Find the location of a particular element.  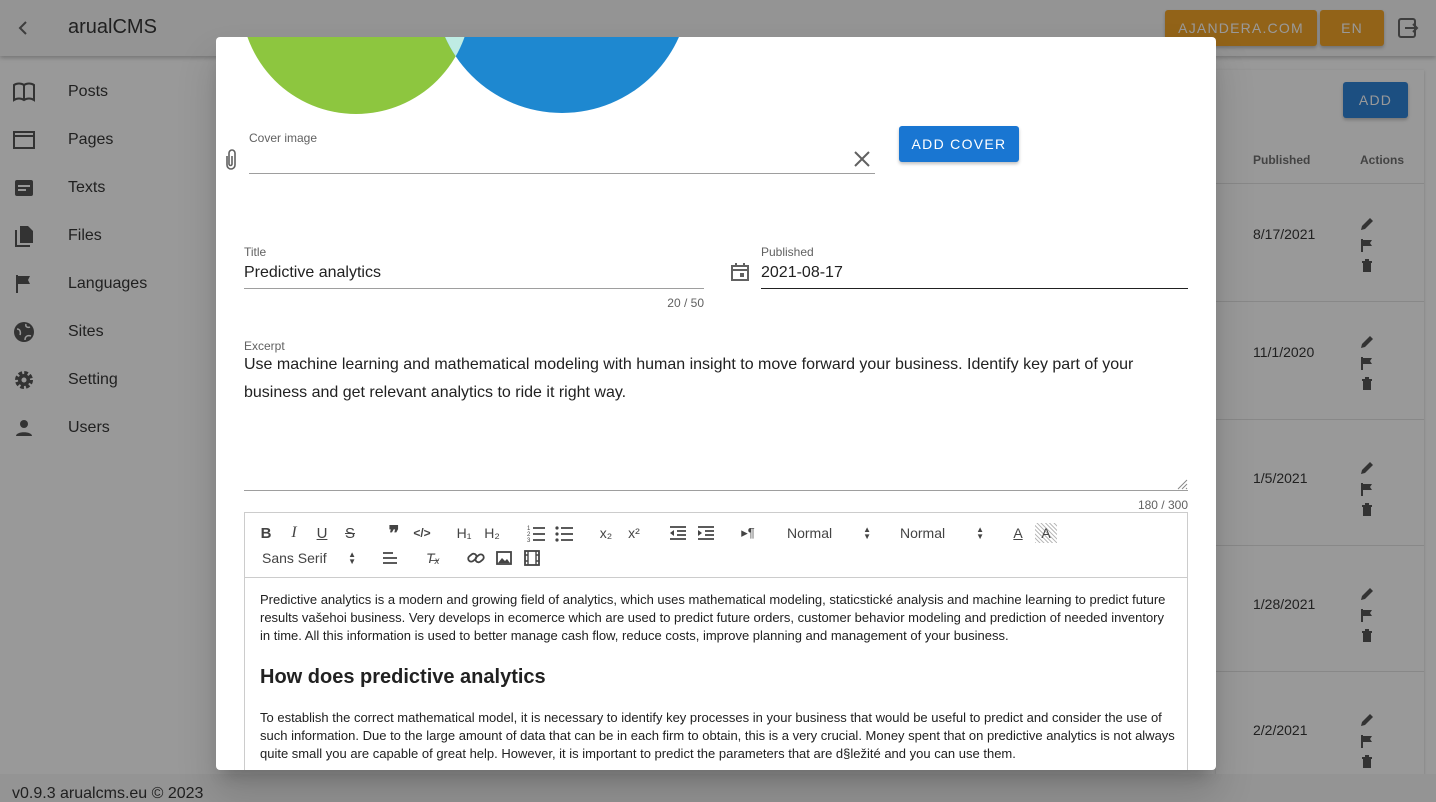

title-counter: 20 / 50 is located at coordinates (685, 303).